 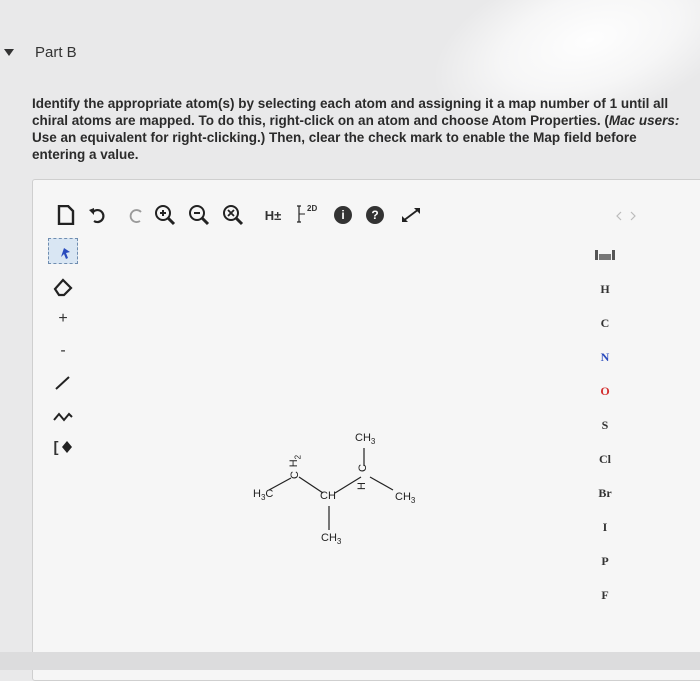 I want to click on ch3-top-text: CH, so click(x=363, y=438).